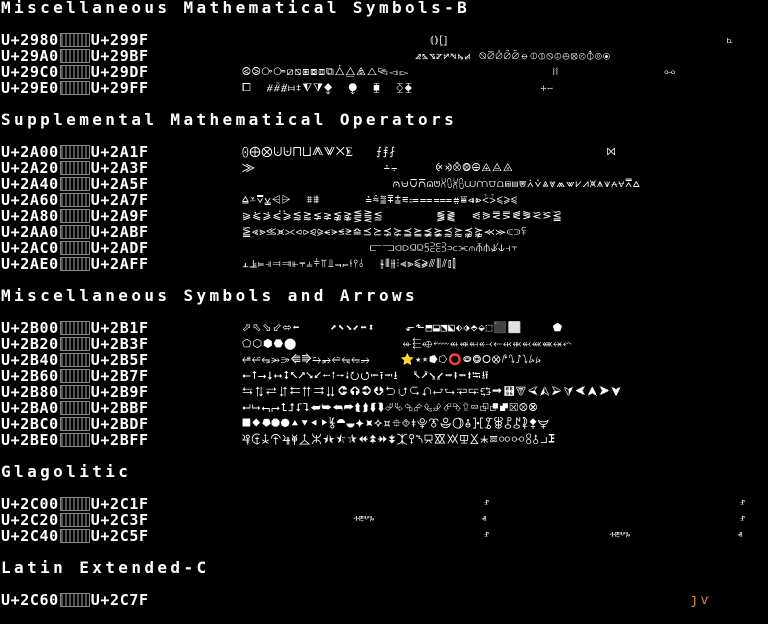 Image resolution: width=768 pixels, height=624 pixels. What do you see at coordinates (384, 504) in the screenshot?
I see `table-row: U+2C00 U+2C1F ⱀ ⱀ` at bounding box center [384, 504].